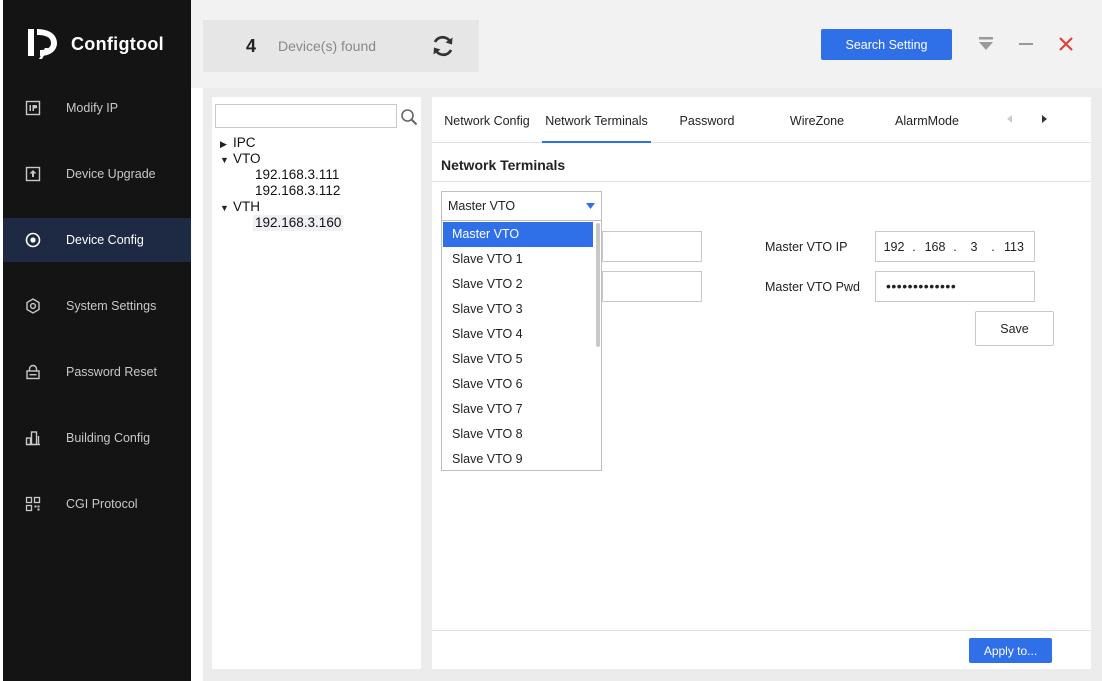 This screenshot has height=681, width=1102. Describe the element at coordinates (817, 120) in the screenshot. I see `tab-wirezone: WireZone` at that location.